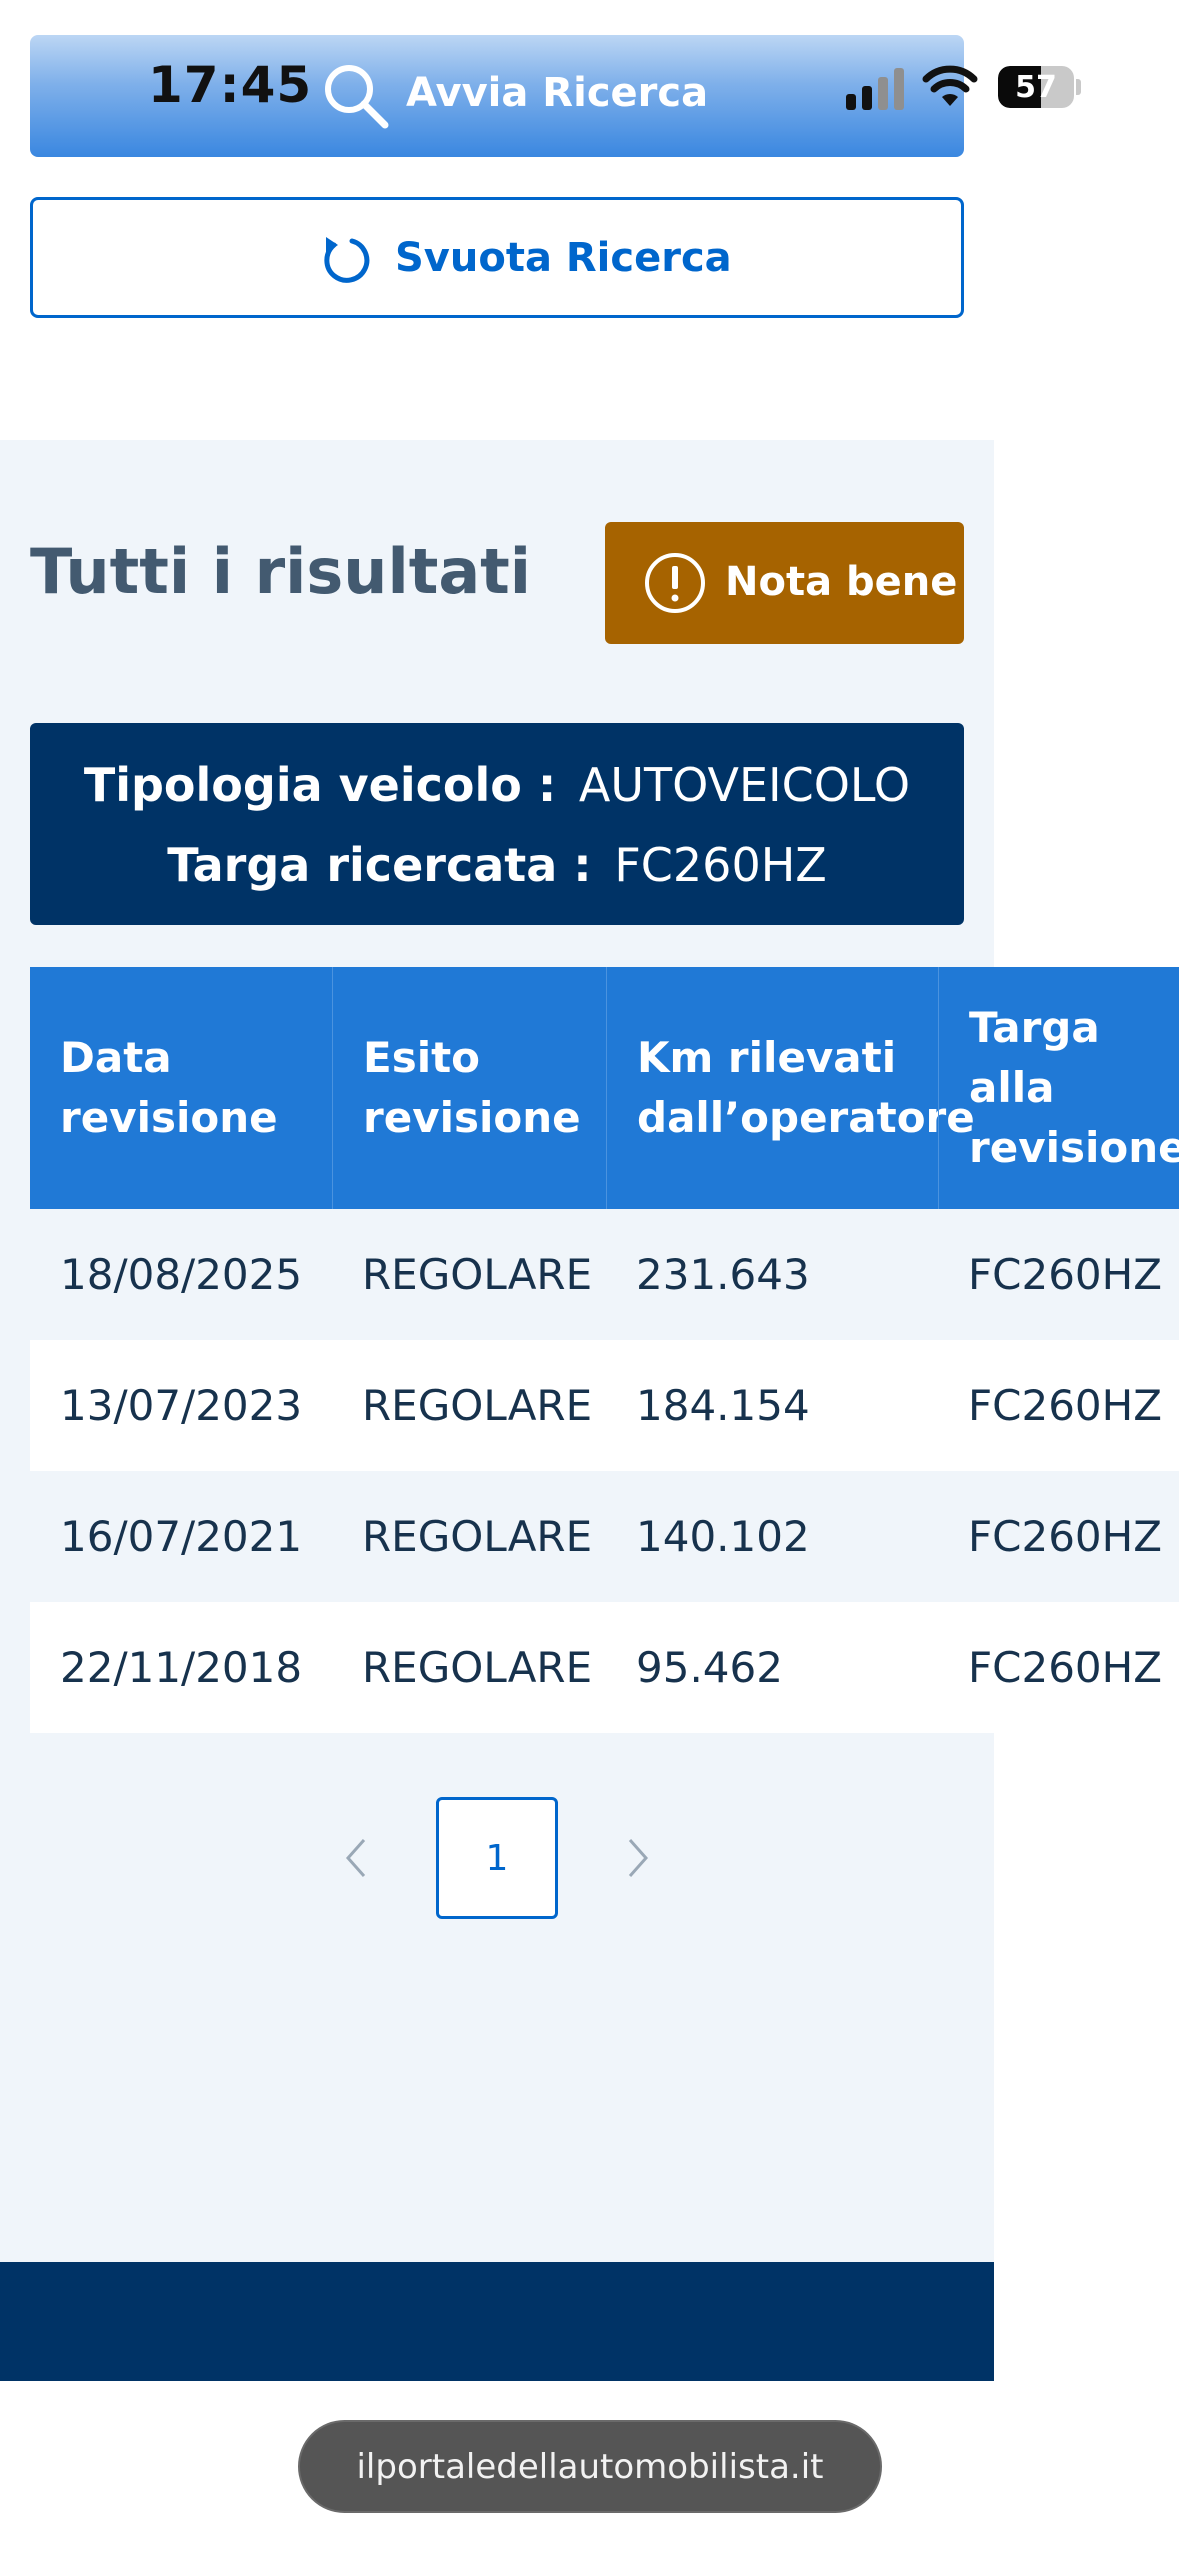  Describe the element at coordinates (841, 582) in the screenshot. I see `note-label: Nota bene` at that location.